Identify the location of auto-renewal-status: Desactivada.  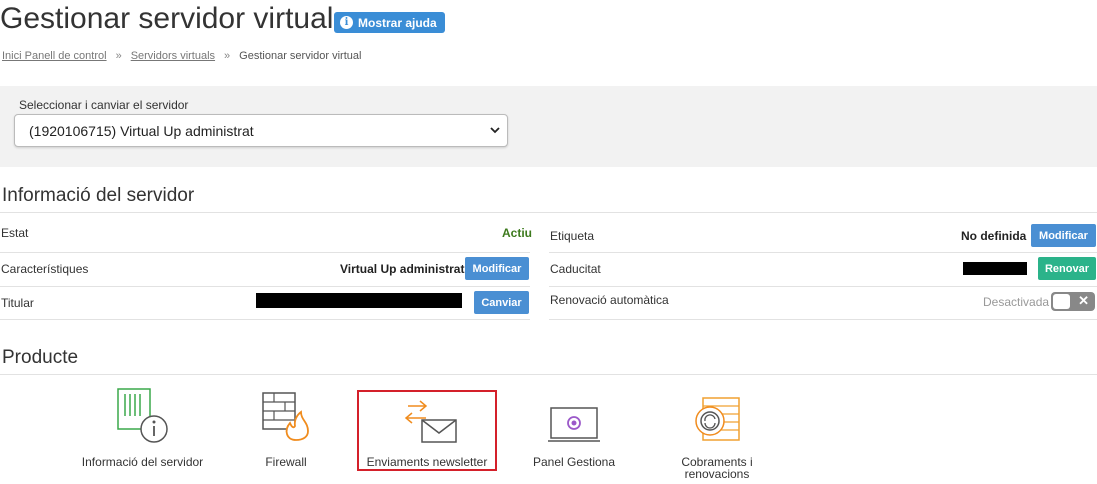
(1016, 302).